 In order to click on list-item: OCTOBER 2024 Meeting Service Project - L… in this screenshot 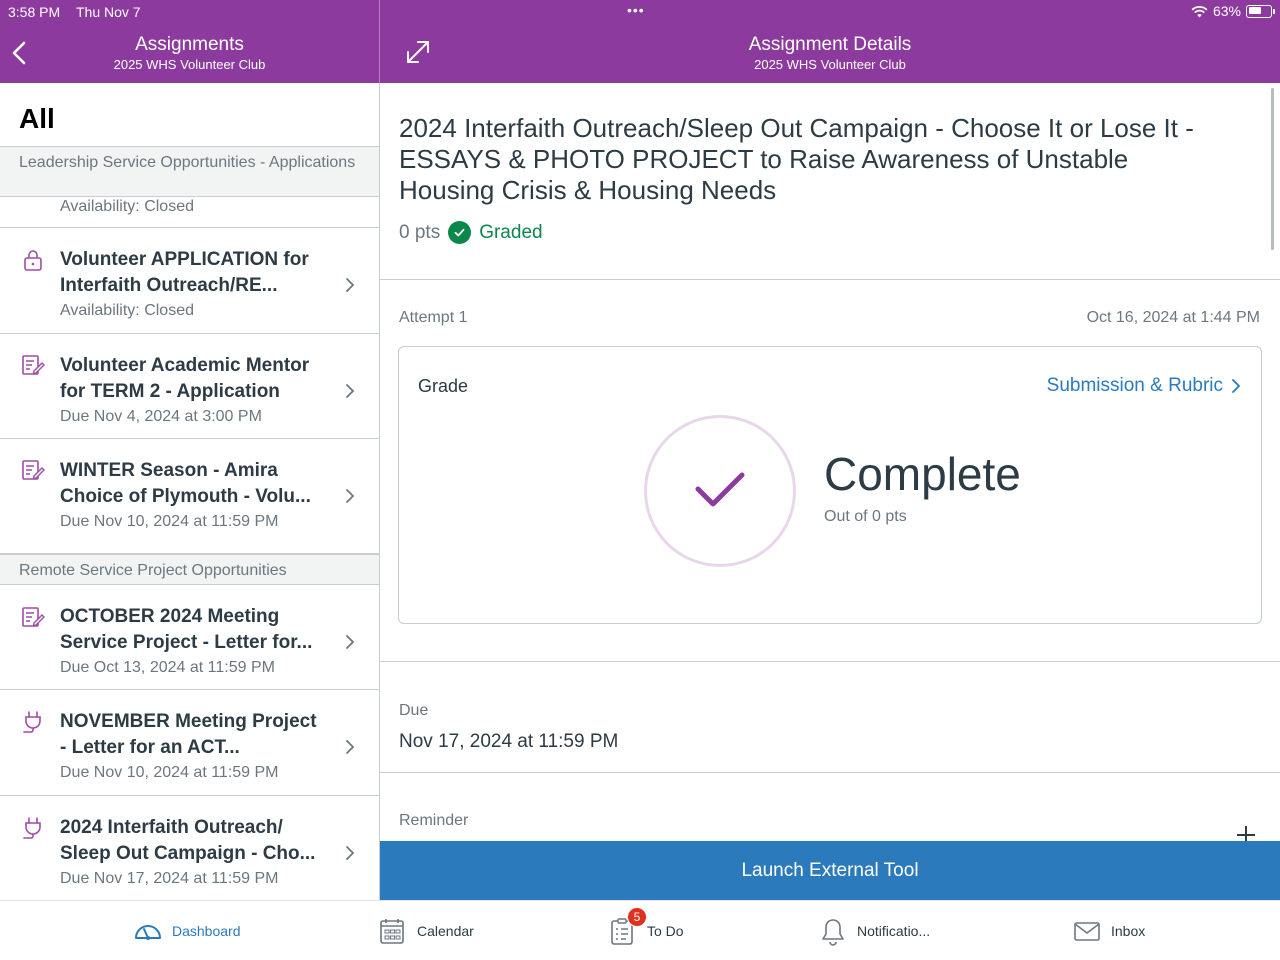, I will do `click(189, 637)`.